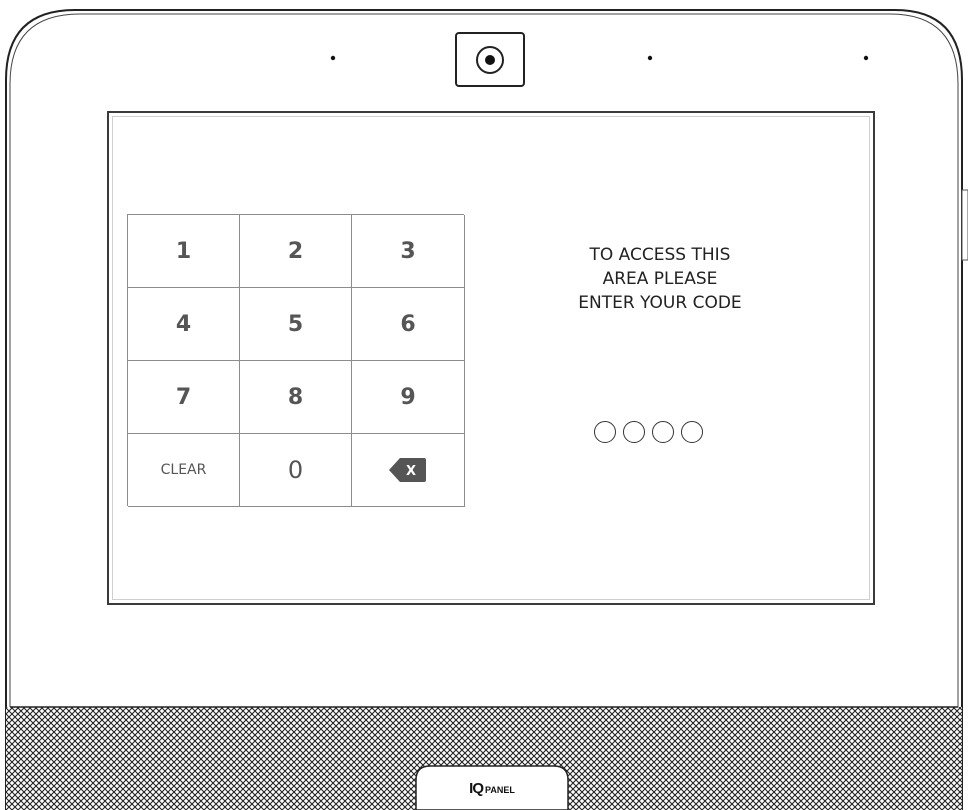  I want to click on key-6: 6, so click(408, 324).